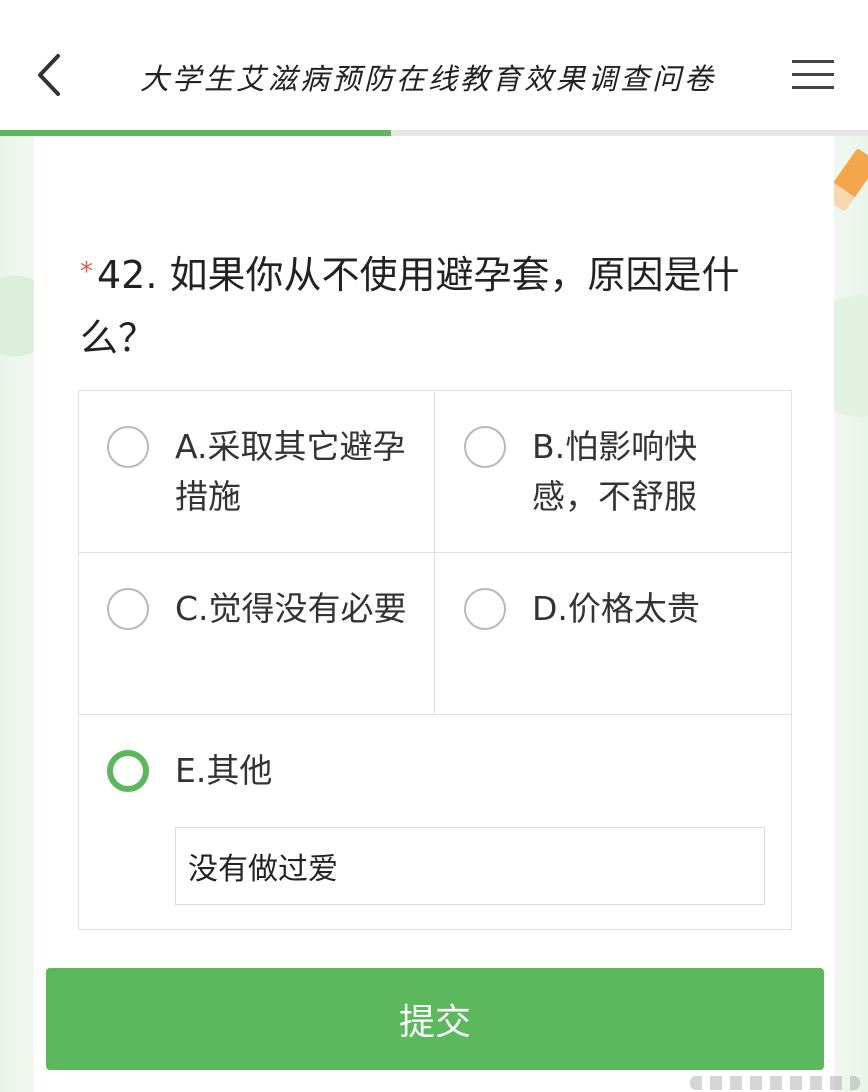 This screenshot has height=1092, width=868. What do you see at coordinates (485, 609) in the screenshot?
I see `radio-d` at bounding box center [485, 609].